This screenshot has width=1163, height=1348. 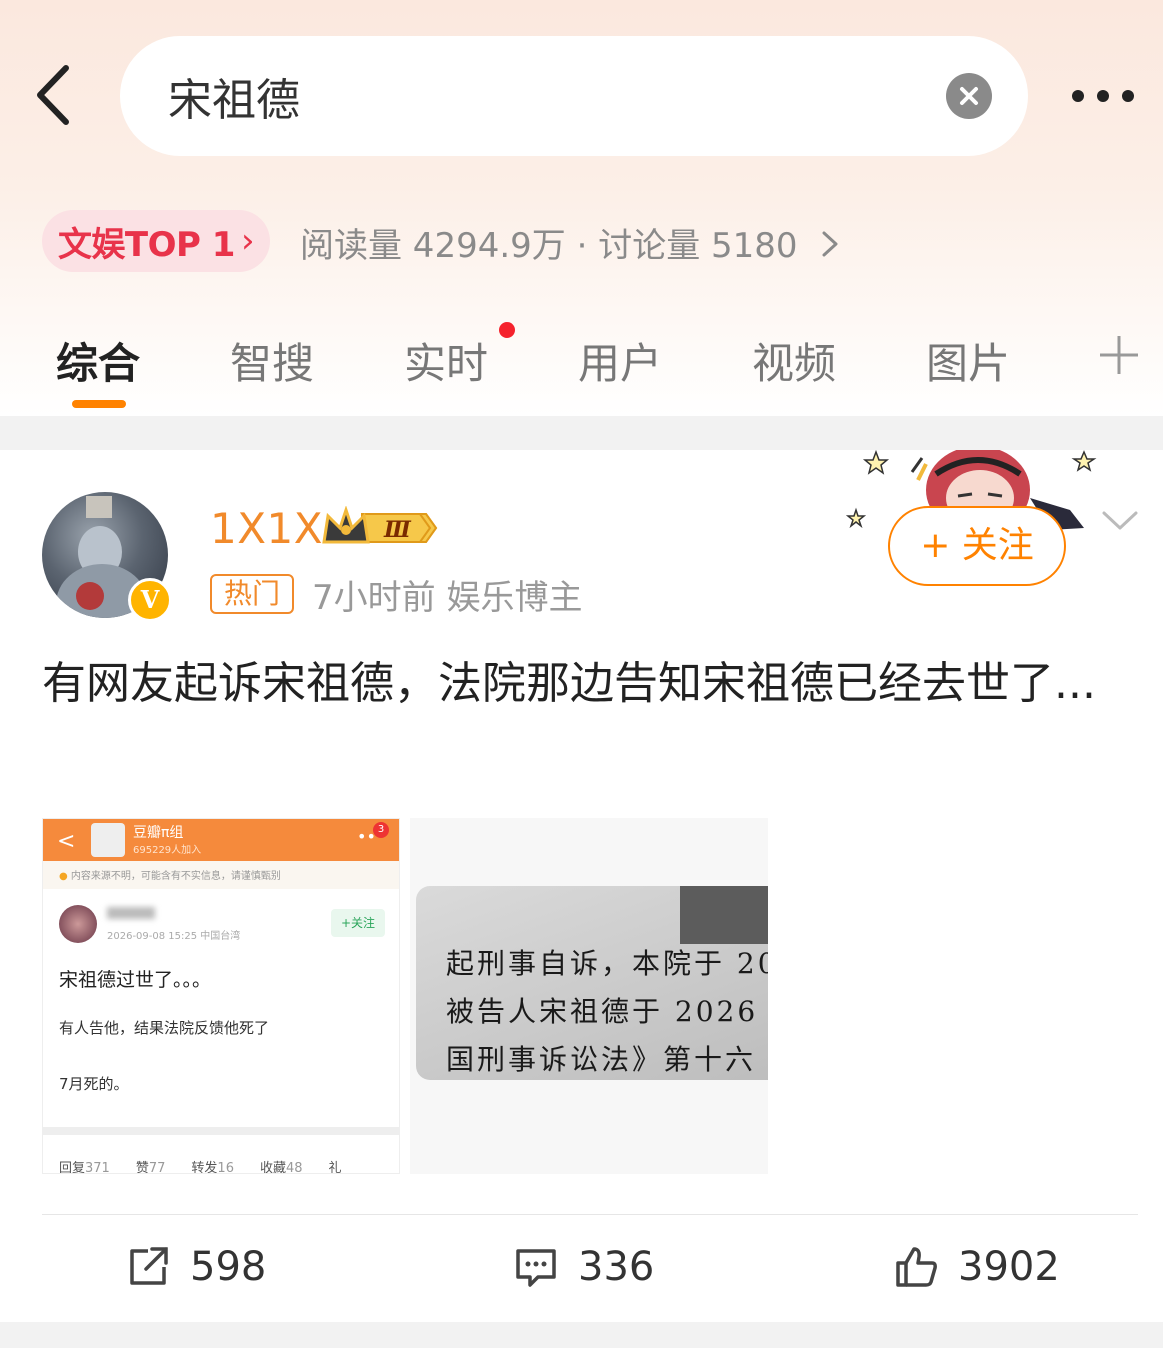 What do you see at coordinates (968, 360) in the screenshot?
I see `tab-images: 图片` at bounding box center [968, 360].